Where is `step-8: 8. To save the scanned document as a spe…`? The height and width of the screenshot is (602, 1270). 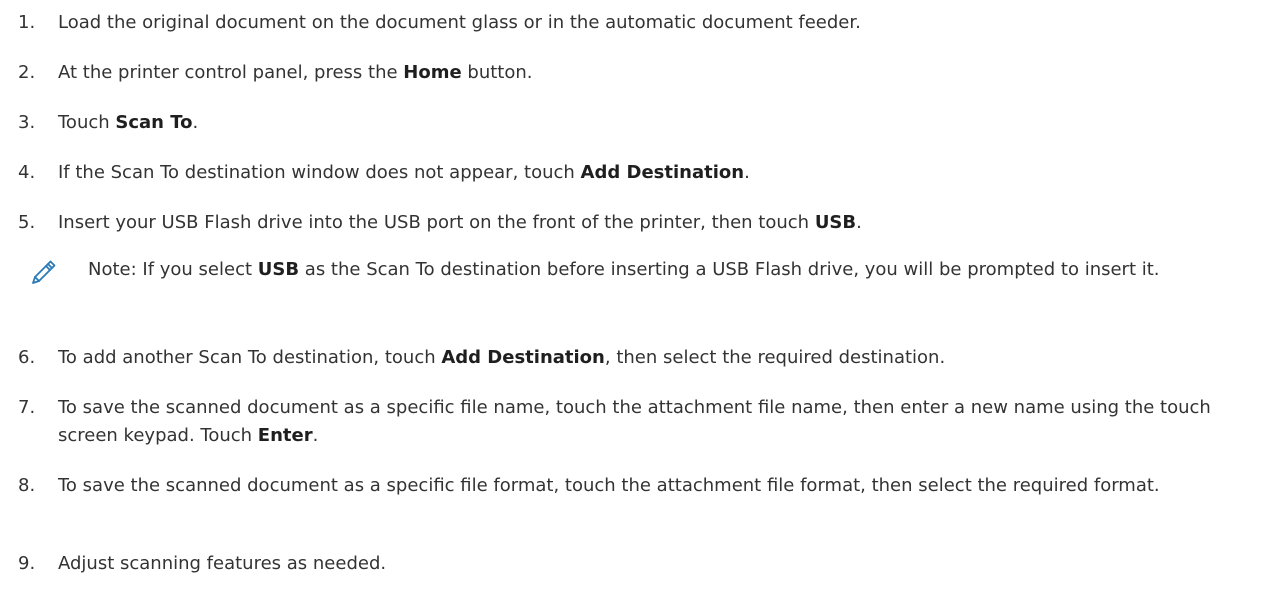 step-8: 8. To save the scanned document as a spe… is located at coordinates (641, 486).